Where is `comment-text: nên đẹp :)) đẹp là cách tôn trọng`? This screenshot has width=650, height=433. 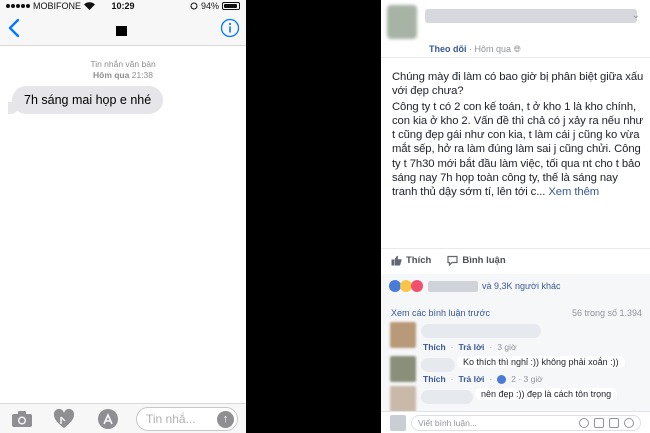 comment-text: nên đẹp :)) đẹp là cách tôn trọng is located at coordinates (546, 394).